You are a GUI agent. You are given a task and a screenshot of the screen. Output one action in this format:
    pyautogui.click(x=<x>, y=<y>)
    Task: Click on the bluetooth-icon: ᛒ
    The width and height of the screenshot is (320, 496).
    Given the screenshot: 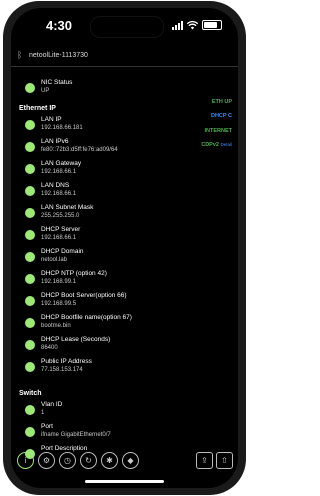 What is the action you would take?
    pyautogui.click(x=20, y=55)
    